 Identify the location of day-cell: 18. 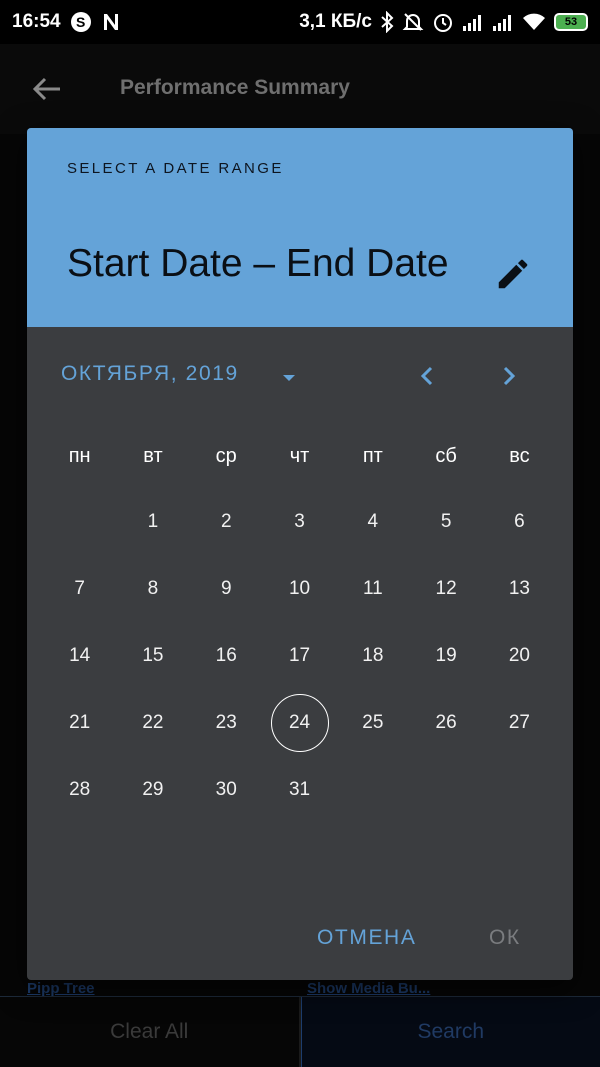
(372, 655).